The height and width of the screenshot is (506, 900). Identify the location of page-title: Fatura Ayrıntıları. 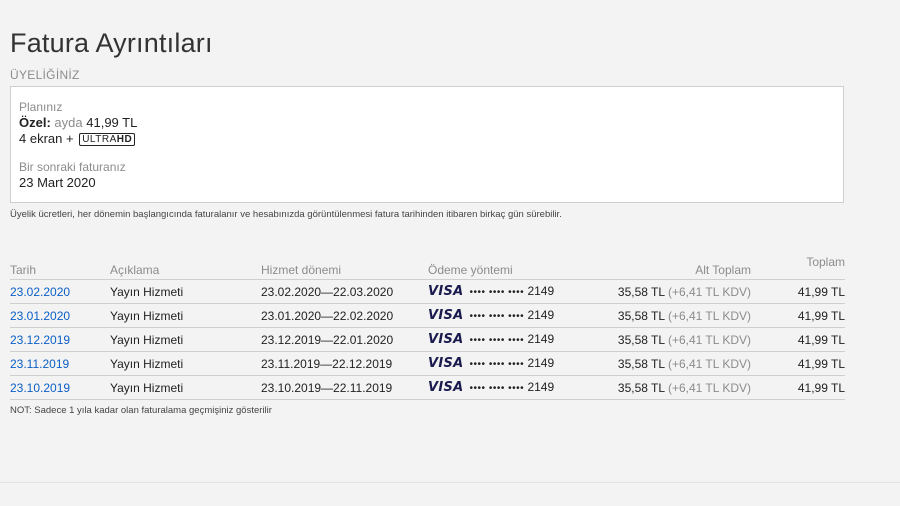
(111, 43).